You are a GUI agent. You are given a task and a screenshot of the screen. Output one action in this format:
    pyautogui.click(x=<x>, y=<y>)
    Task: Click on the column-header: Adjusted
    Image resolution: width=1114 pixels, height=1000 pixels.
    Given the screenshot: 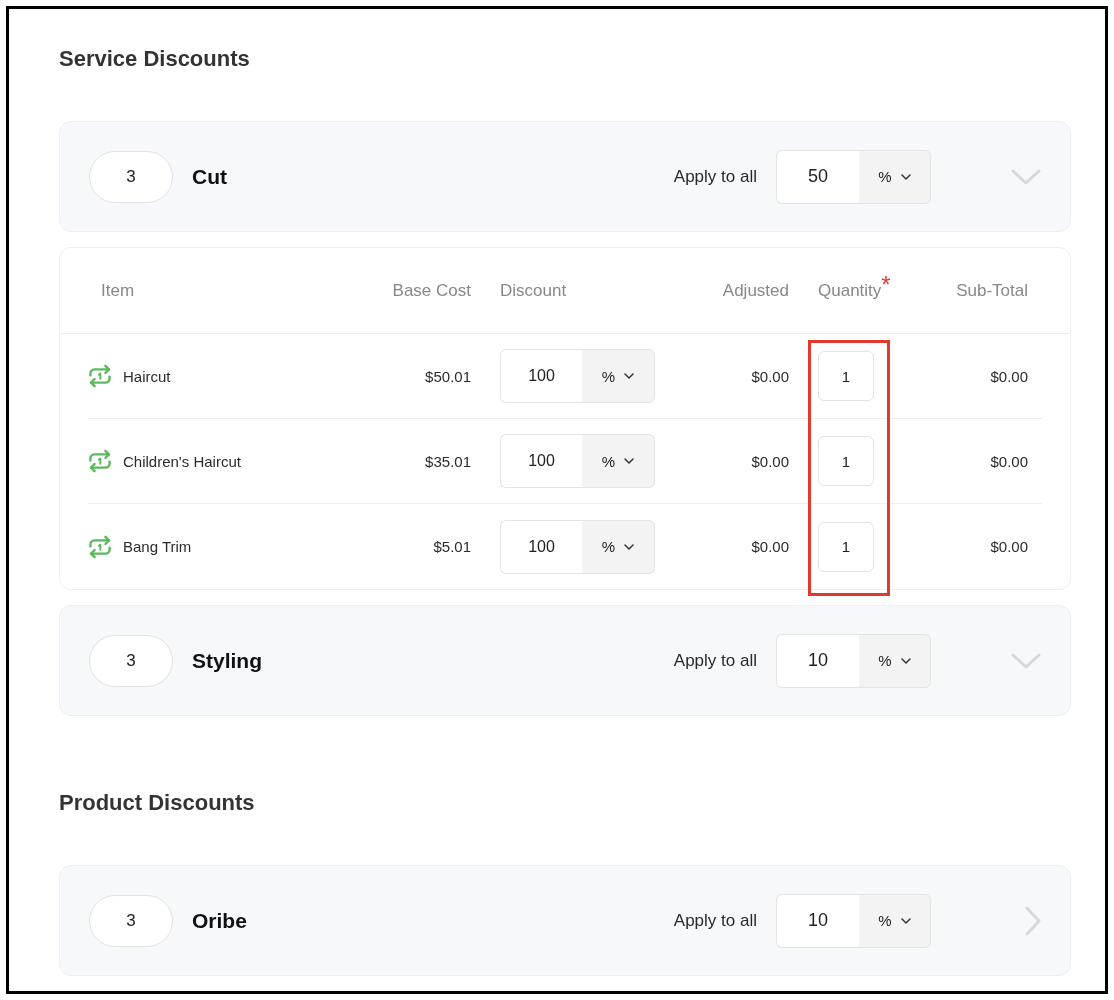 What is the action you would take?
    pyautogui.click(x=755, y=290)
    